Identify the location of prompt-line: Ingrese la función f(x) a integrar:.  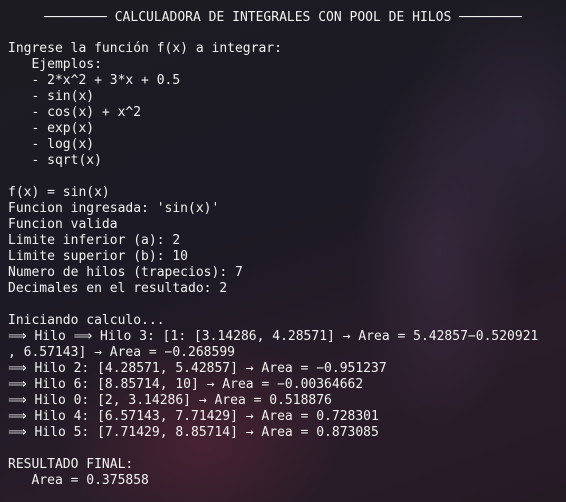
(145, 48).